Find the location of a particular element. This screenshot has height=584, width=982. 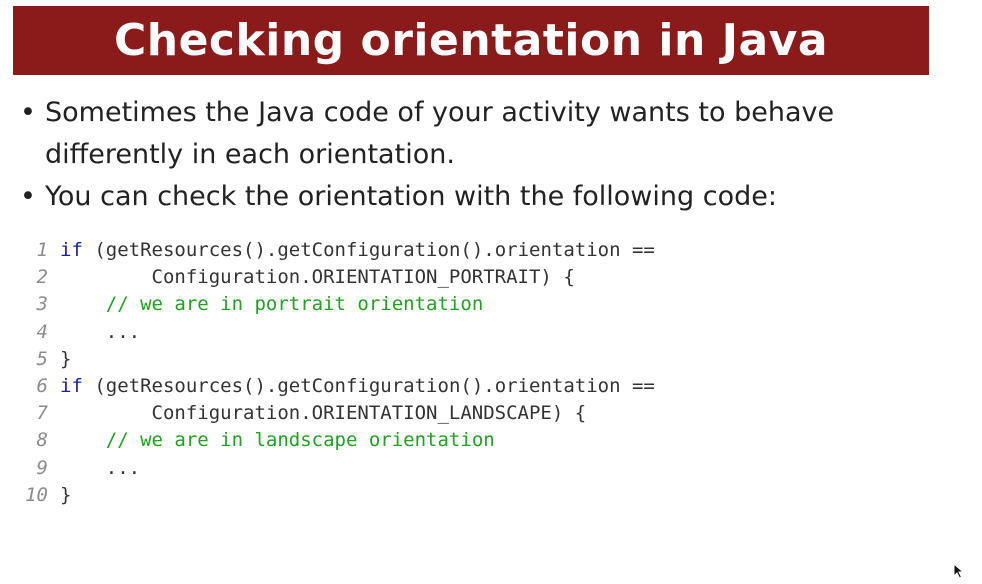

line-number: 6 is located at coordinates (42, 385).